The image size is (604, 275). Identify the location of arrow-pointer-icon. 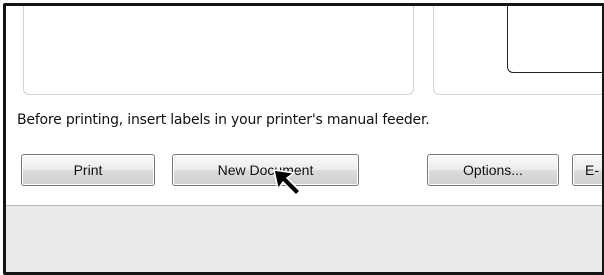
(287, 183).